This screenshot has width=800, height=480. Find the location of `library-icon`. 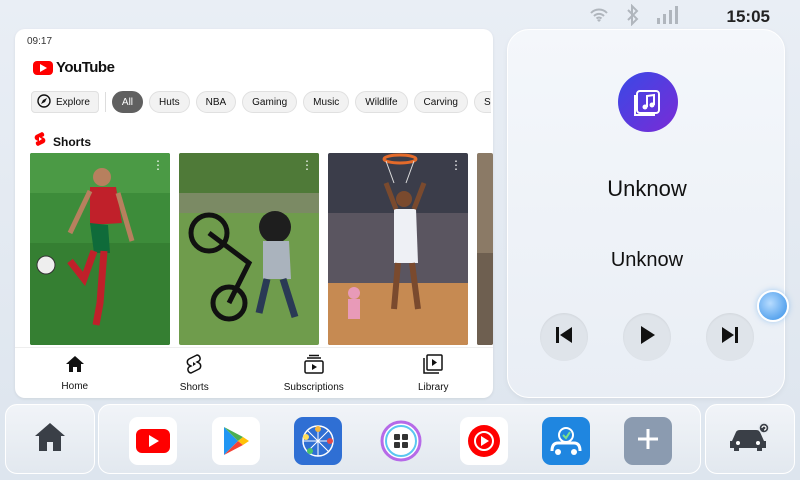

library-icon is located at coordinates (433, 366).